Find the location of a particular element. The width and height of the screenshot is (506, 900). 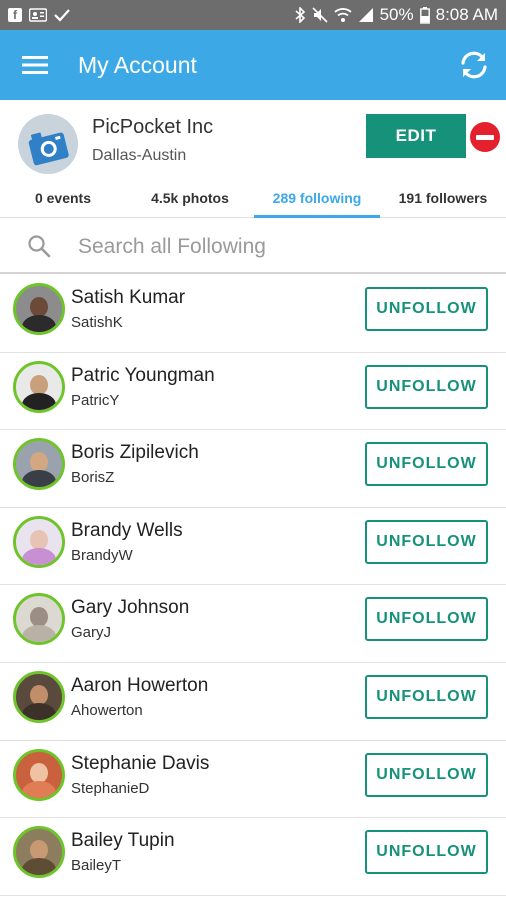

user-handle: StephanieD is located at coordinates (110, 788).